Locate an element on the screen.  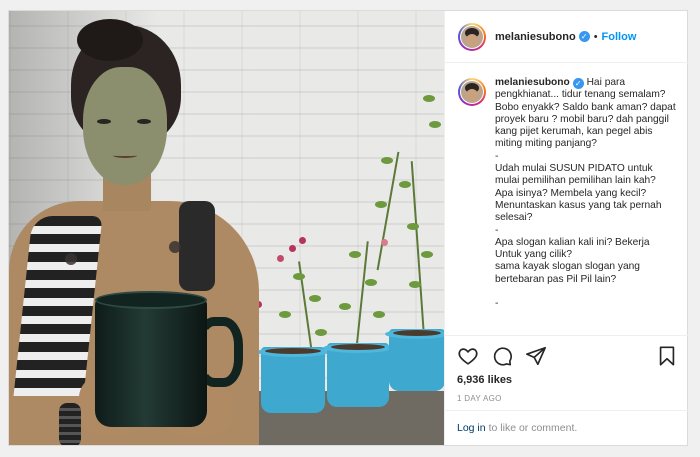
caption-line: selesai? is located at coordinates (514, 218).